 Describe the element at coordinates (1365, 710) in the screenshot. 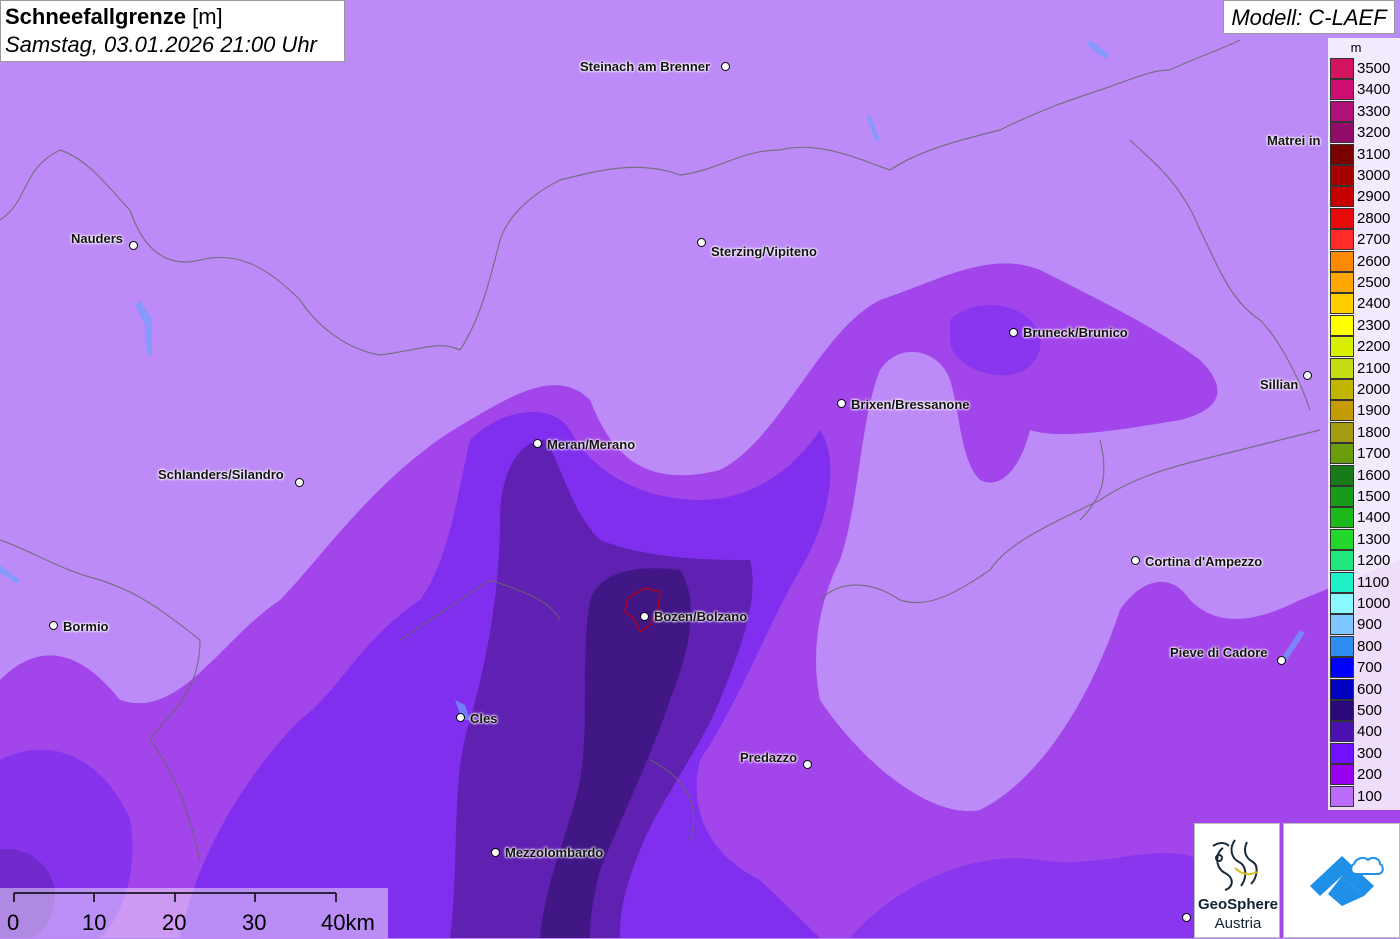

I see `legend-entry: 500` at that location.